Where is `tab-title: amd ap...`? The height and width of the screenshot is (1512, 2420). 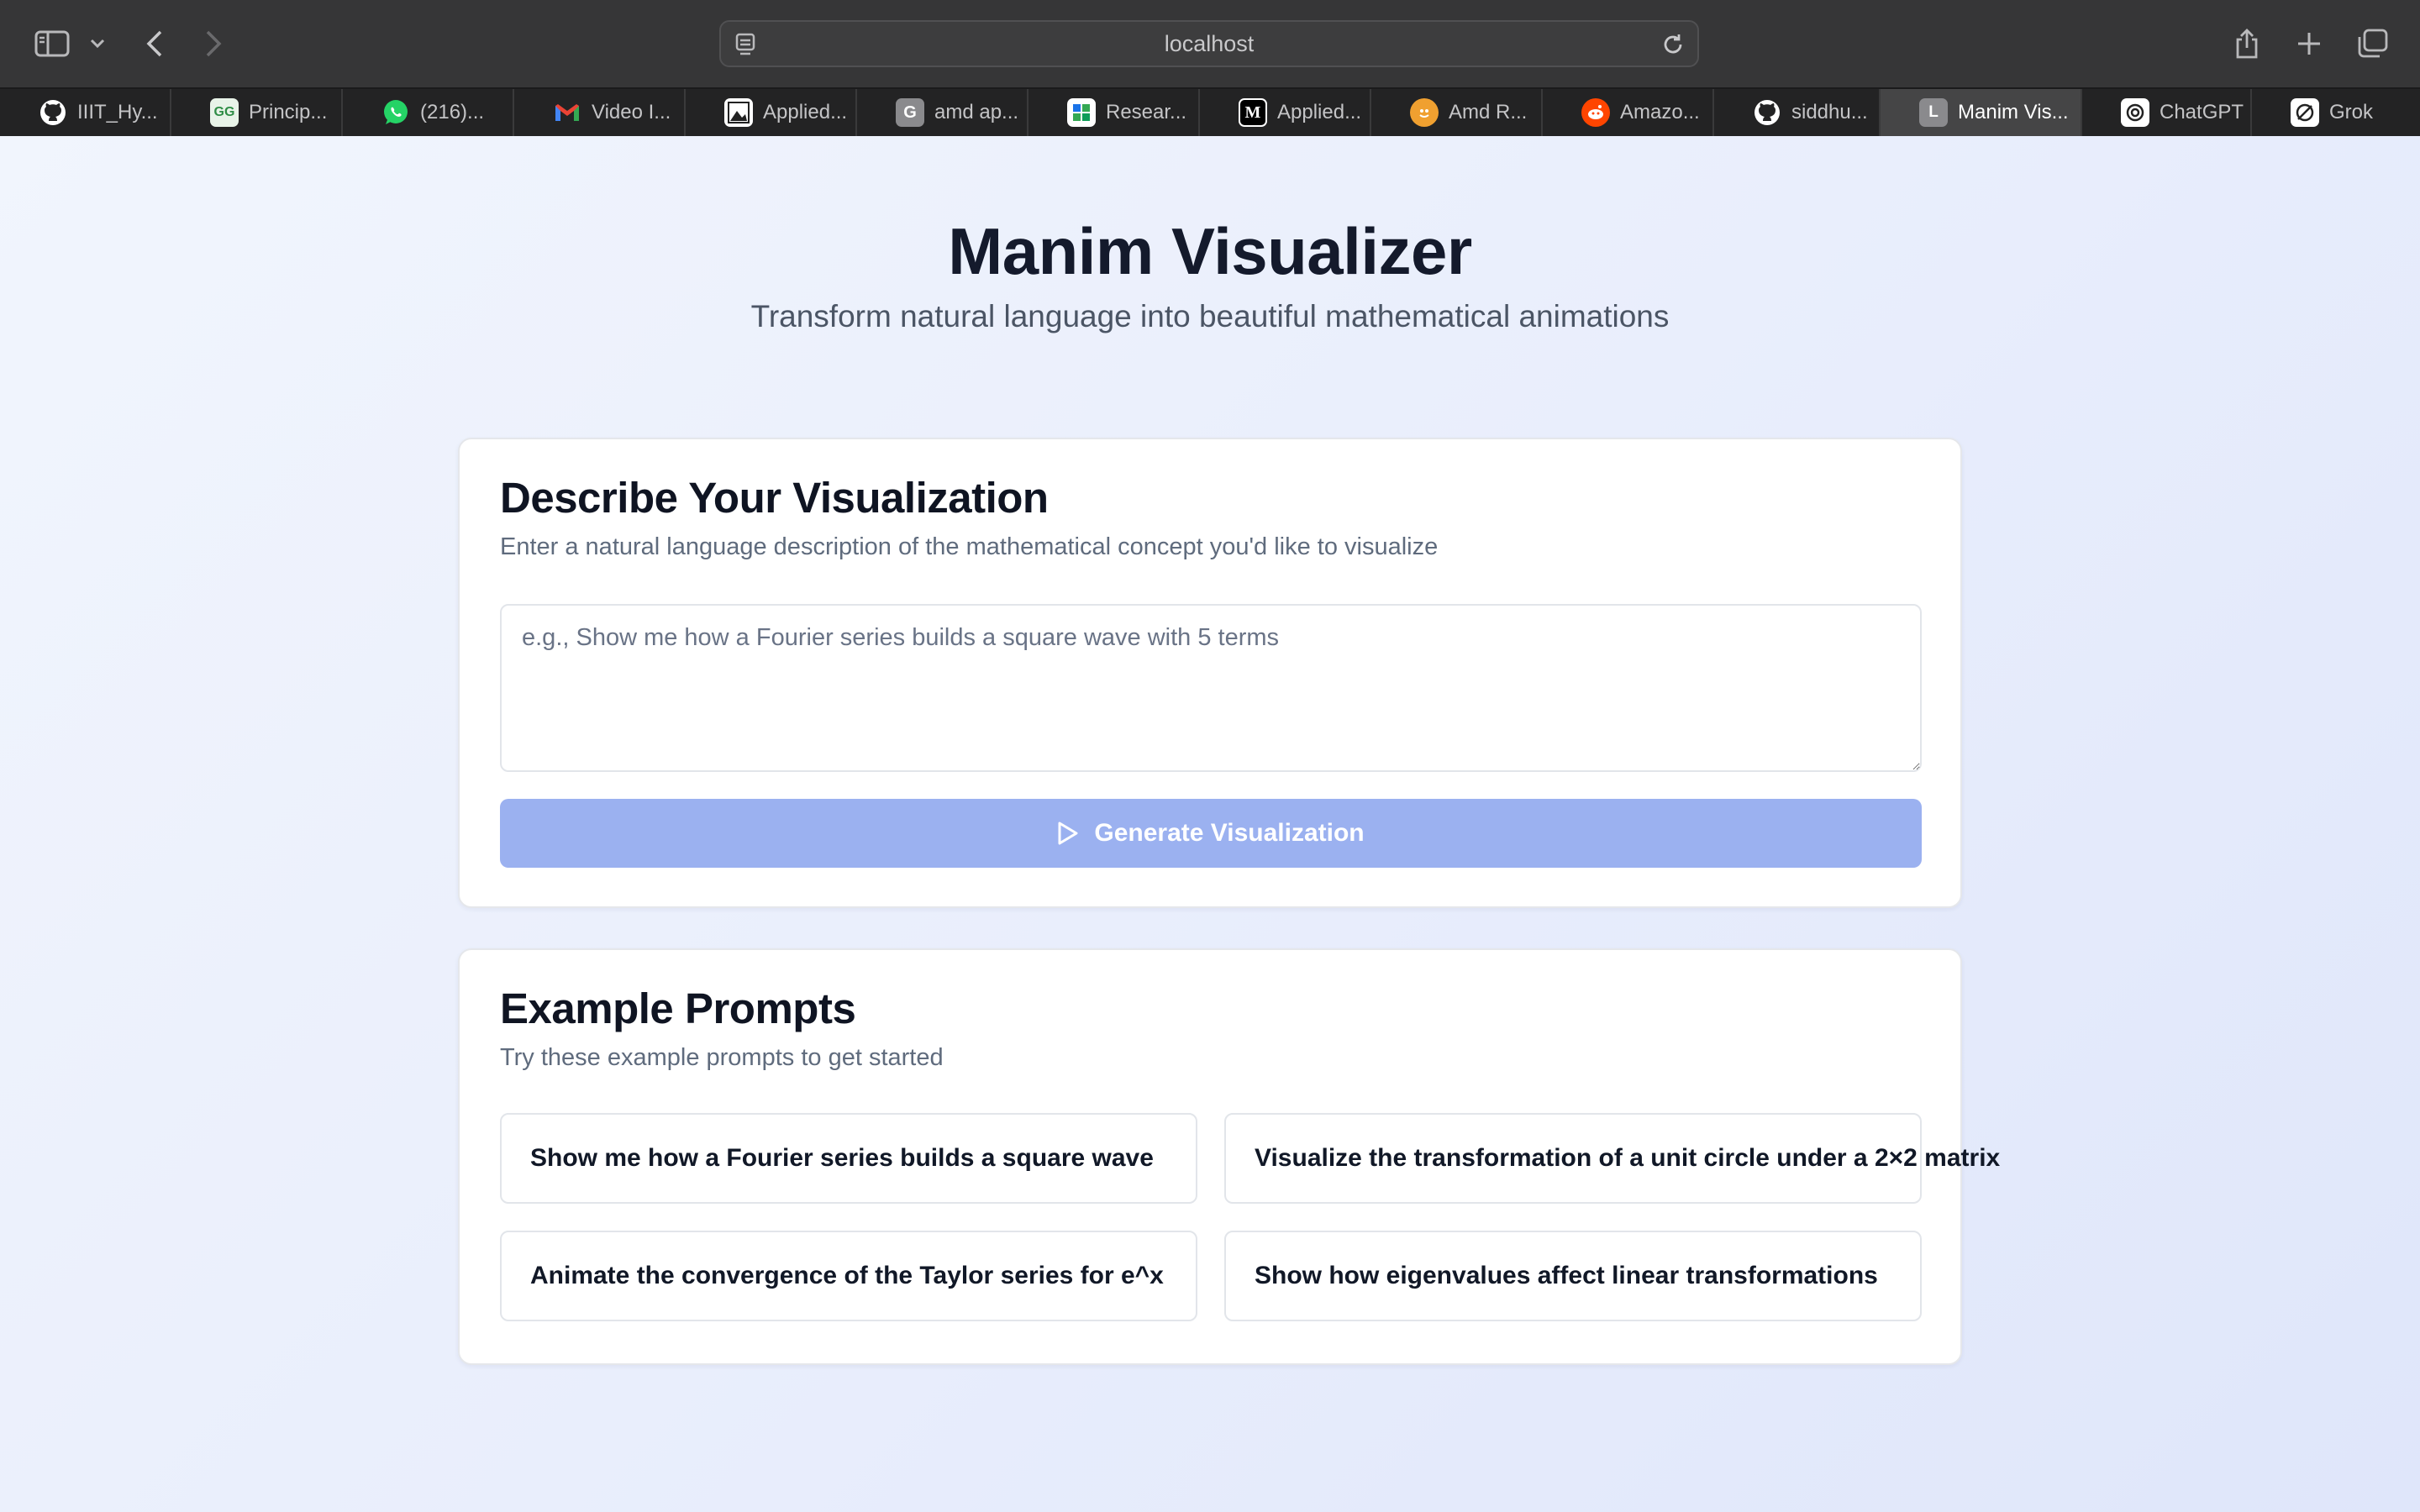 tab-title: amd ap... is located at coordinates (976, 112).